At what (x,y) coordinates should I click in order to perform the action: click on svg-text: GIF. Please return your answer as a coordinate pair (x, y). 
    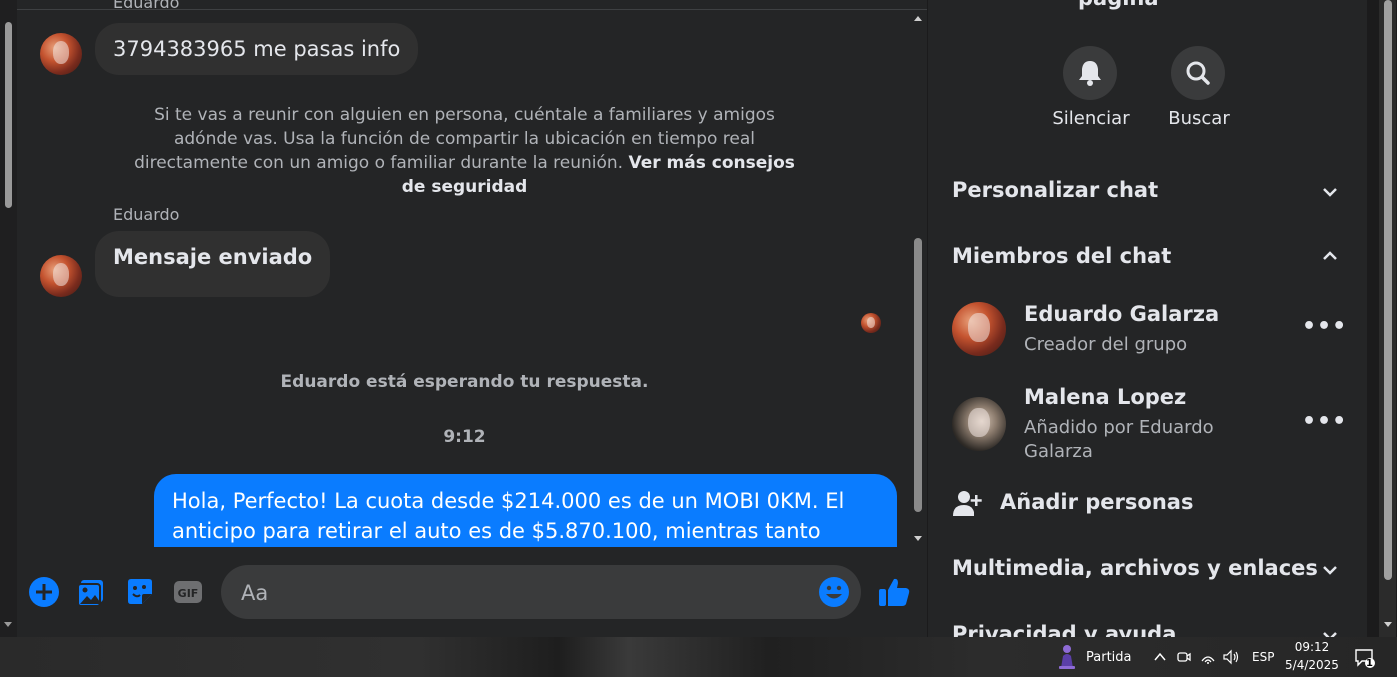
    Looking at the image, I should click on (188, 593).